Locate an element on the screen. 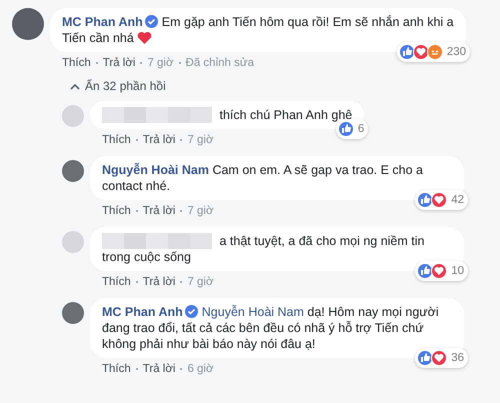  comment-text: MC Phan Anh Em gặp anh Tiến hôm qua rồi! Em sẽ nhắn anh khi a Tiến cần nhá is located at coordinates (258, 30).